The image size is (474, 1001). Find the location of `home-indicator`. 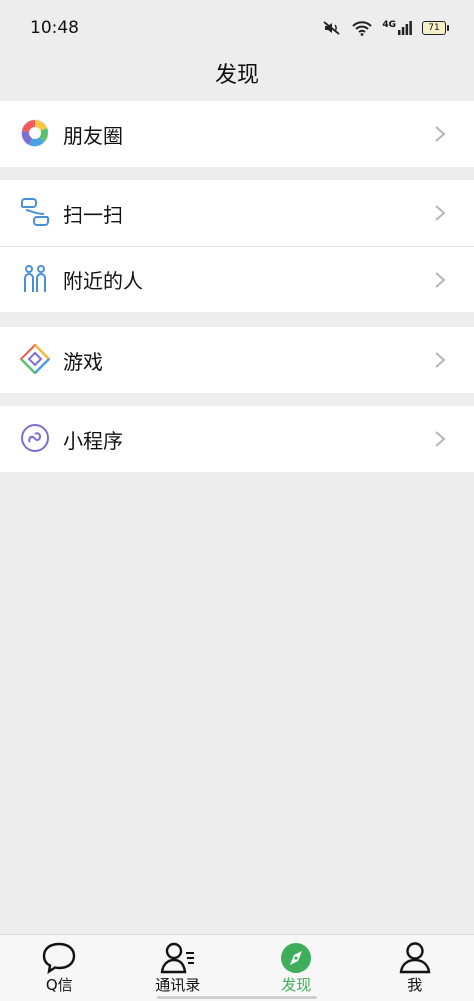

home-indicator is located at coordinates (237, 997).